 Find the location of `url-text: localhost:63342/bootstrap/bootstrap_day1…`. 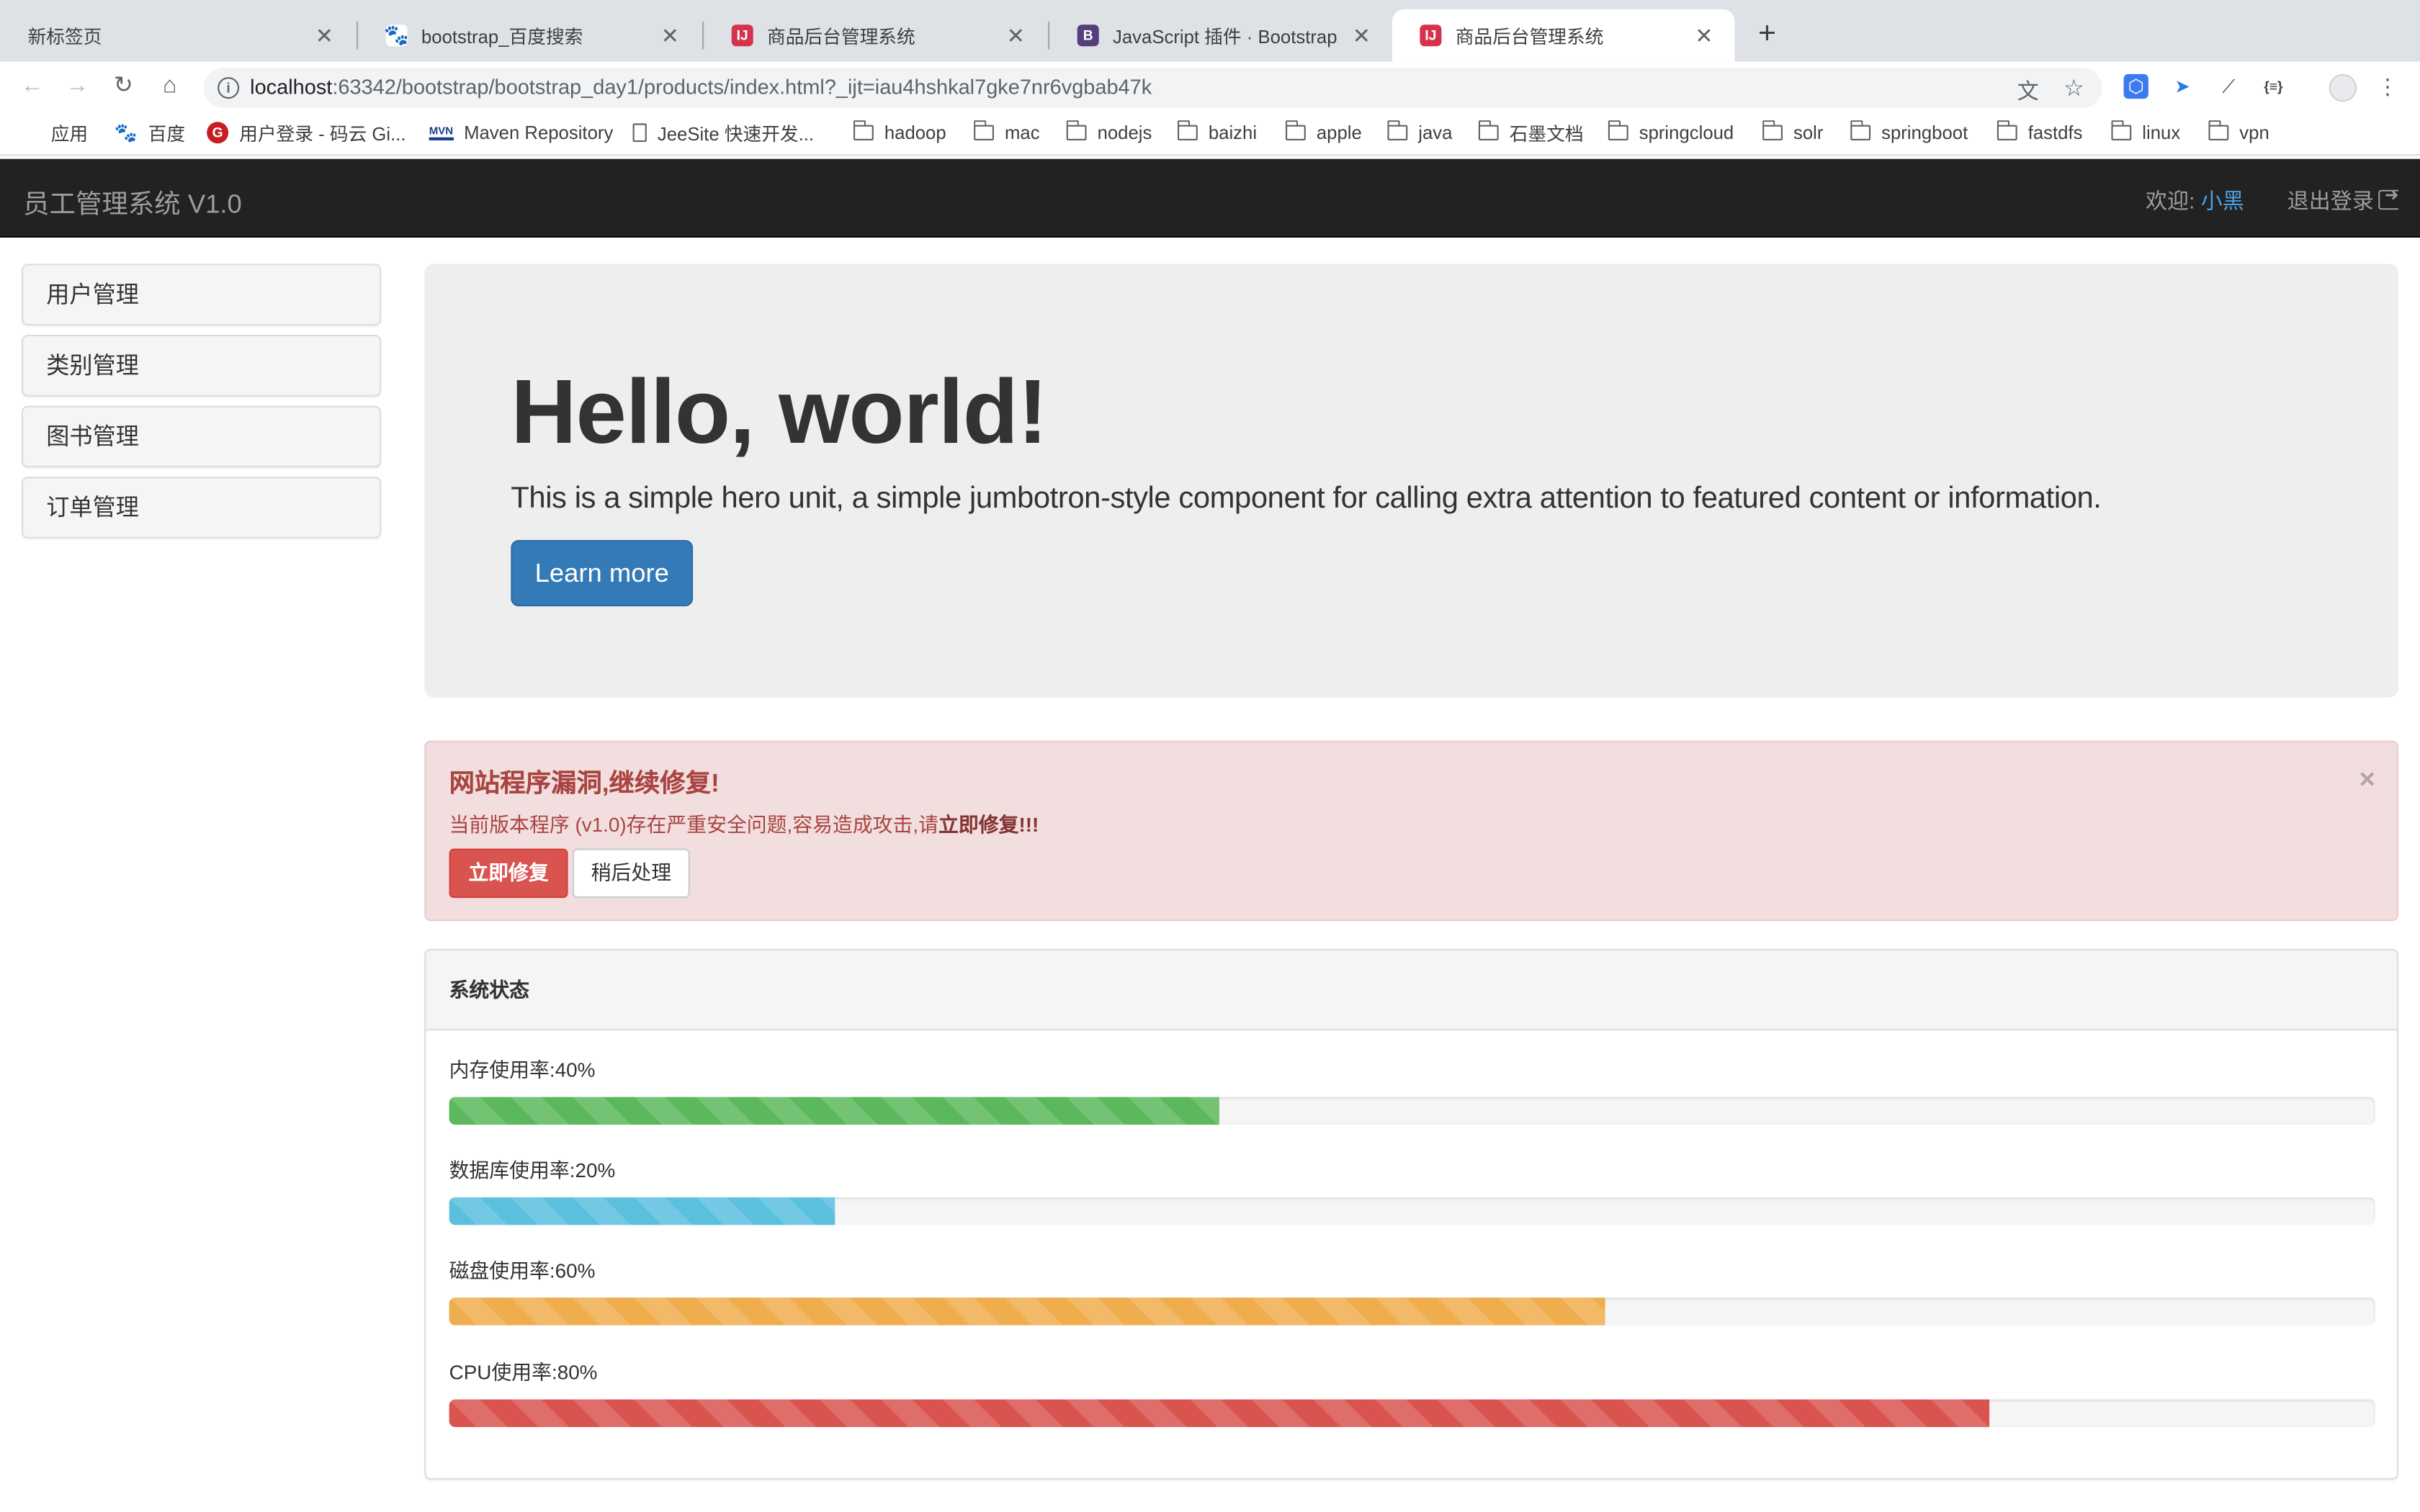

url-text: localhost:63342/bootstrap/bootstrap_day1… is located at coordinates (701, 87).